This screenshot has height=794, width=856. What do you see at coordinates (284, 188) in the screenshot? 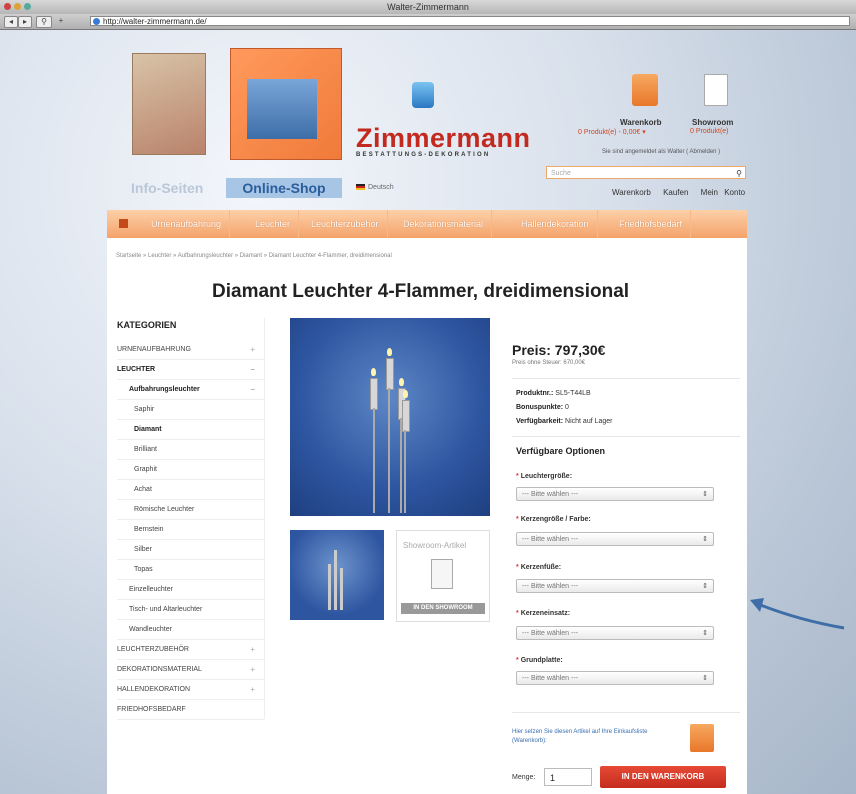
I see `tab-online-shop: Online-Shop` at bounding box center [284, 188].